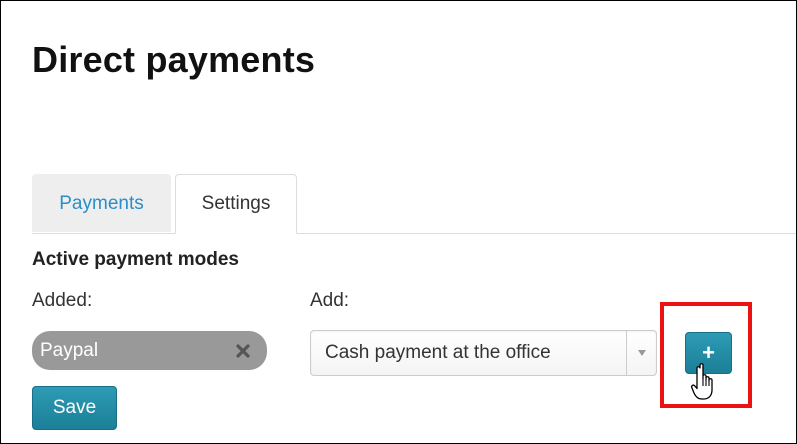  What do you see at coordinates (69, 350) in the screenshot?
I see `payment-mode-tag-label: Paypal` at bounding box center [69, 350].